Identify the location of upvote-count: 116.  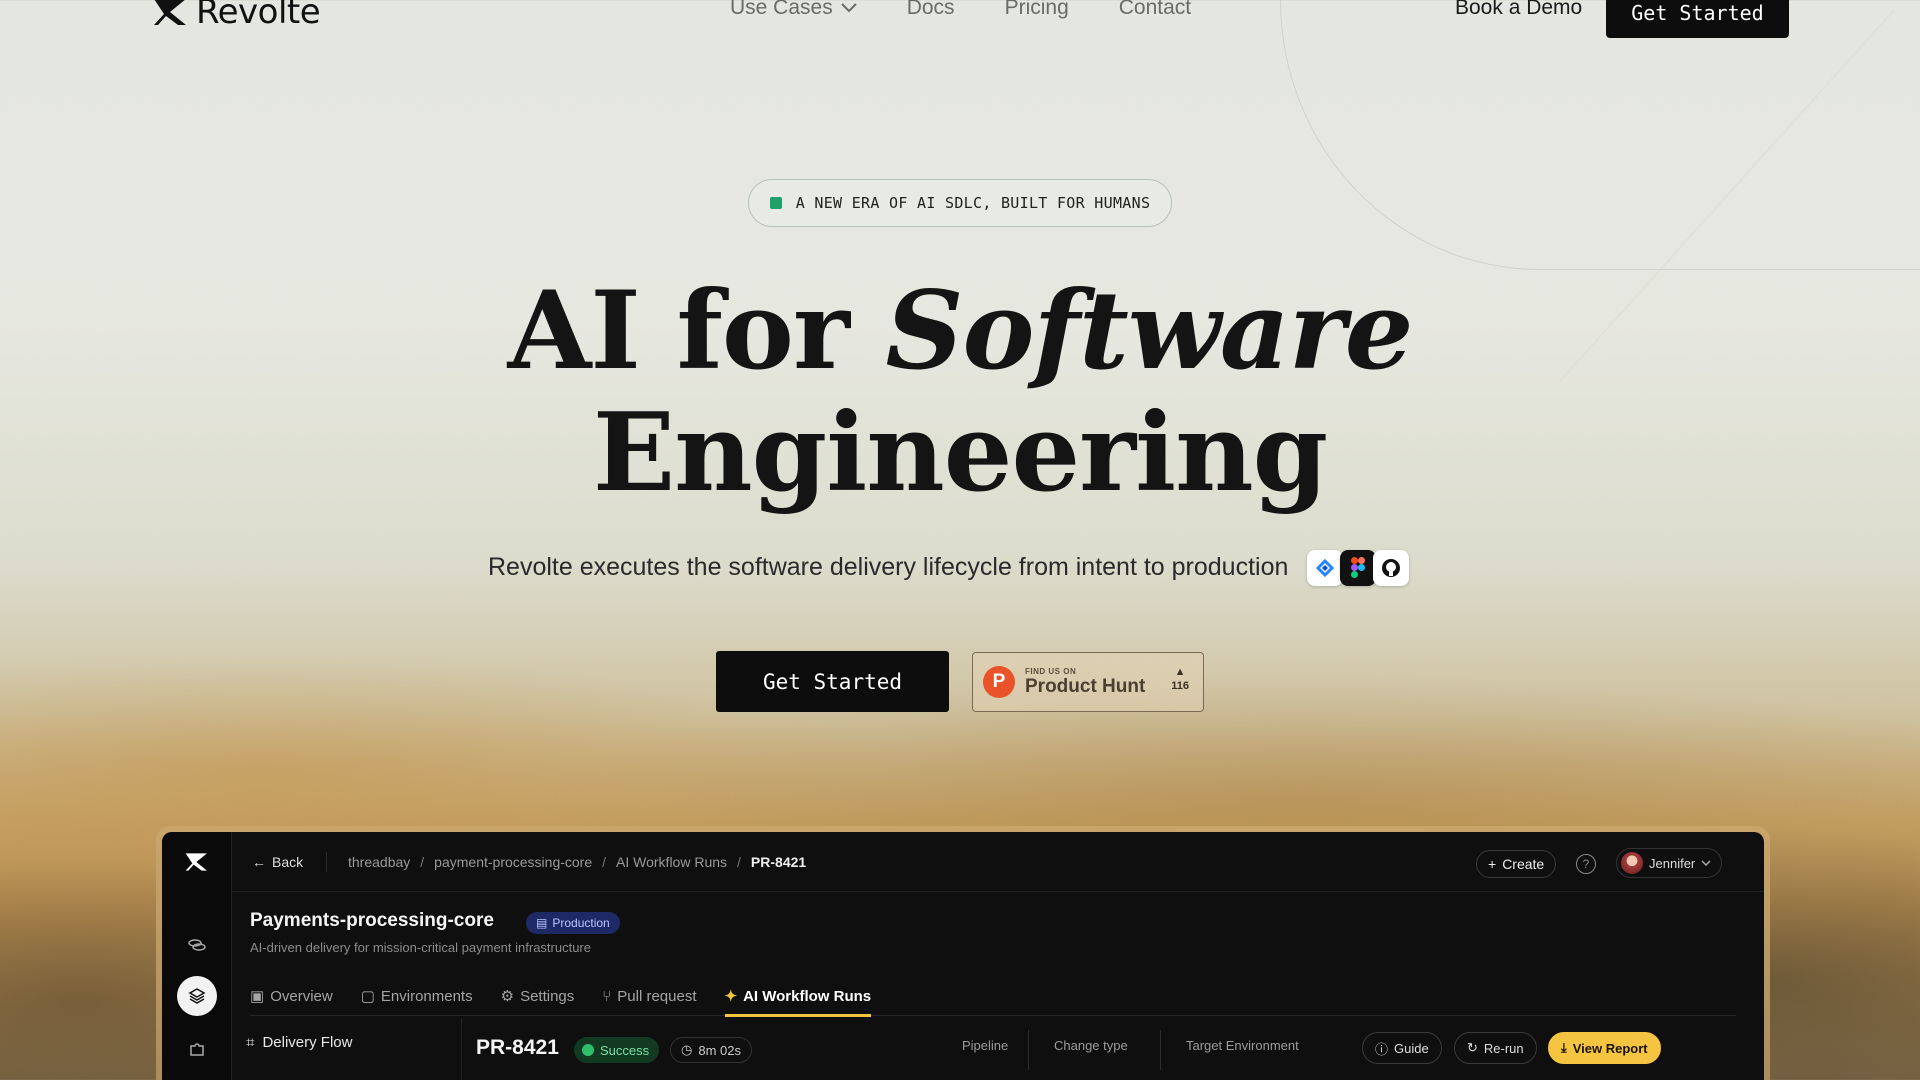
(1180, 686).